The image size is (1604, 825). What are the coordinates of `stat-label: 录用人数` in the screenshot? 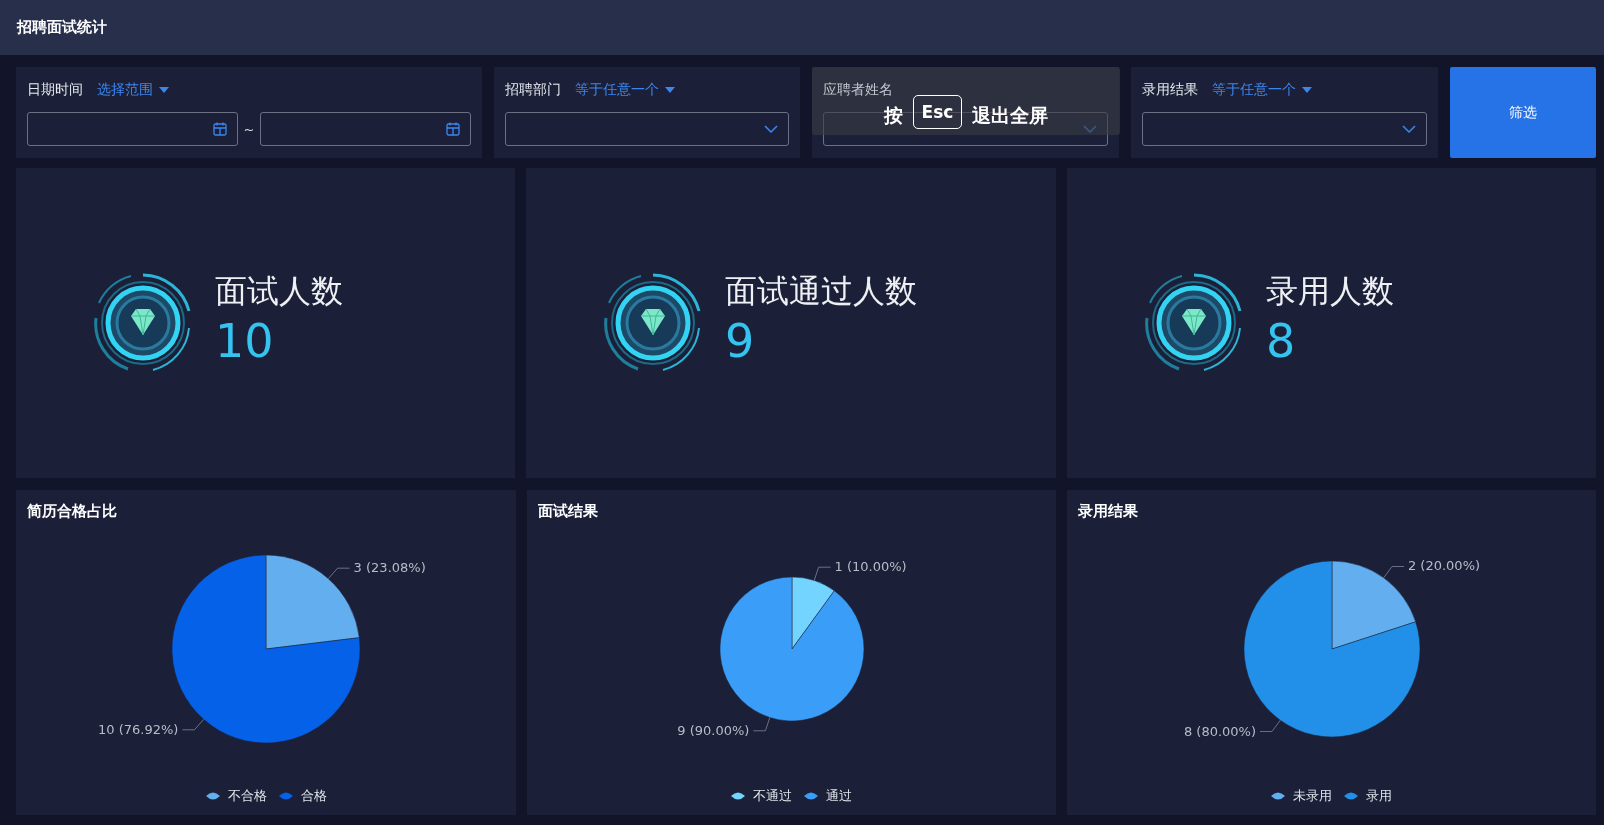 It's located at (1330, 291).